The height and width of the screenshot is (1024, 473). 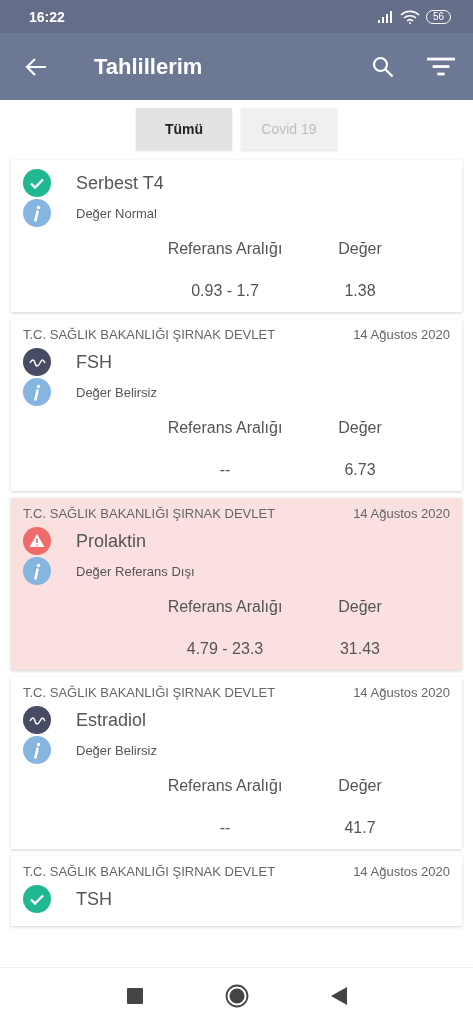 I want to click on test-name: Prolaktin, so click(x=111, y=541).